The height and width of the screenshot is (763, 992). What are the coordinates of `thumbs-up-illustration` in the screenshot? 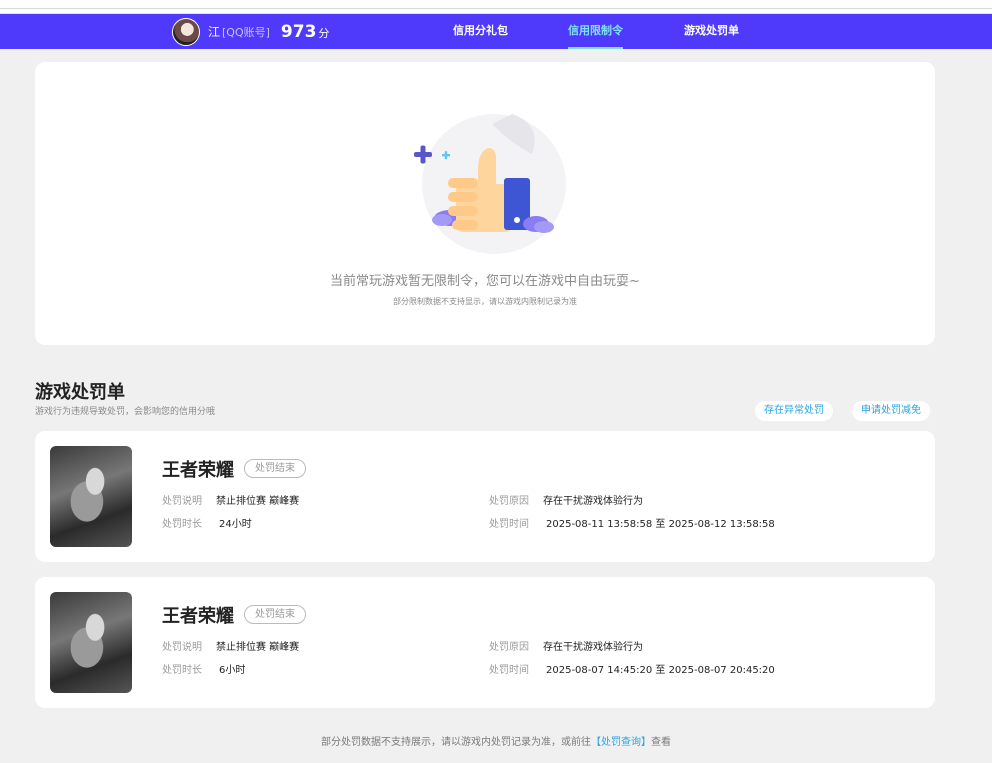 It's located at (490, 184).